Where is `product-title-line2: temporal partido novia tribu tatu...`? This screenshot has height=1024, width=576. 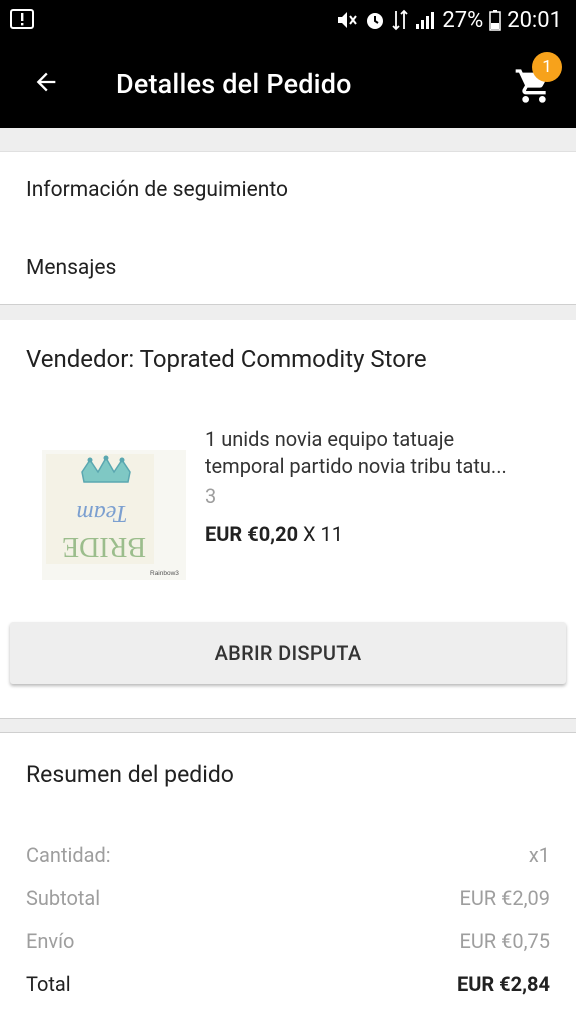
product-title-line2: temporal partido novia tribu tatu... is located at coordinates (356, 466).